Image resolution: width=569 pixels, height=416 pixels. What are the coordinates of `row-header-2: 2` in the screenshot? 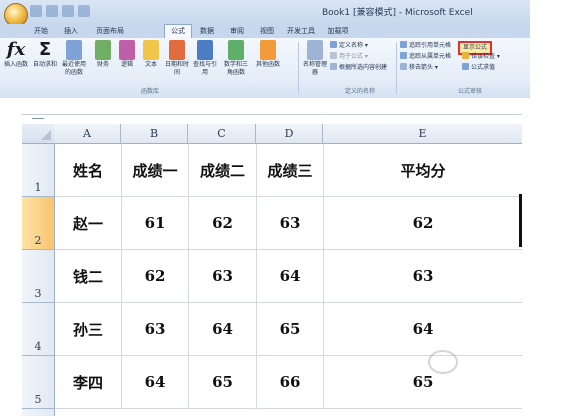 It's located at (38, 223).